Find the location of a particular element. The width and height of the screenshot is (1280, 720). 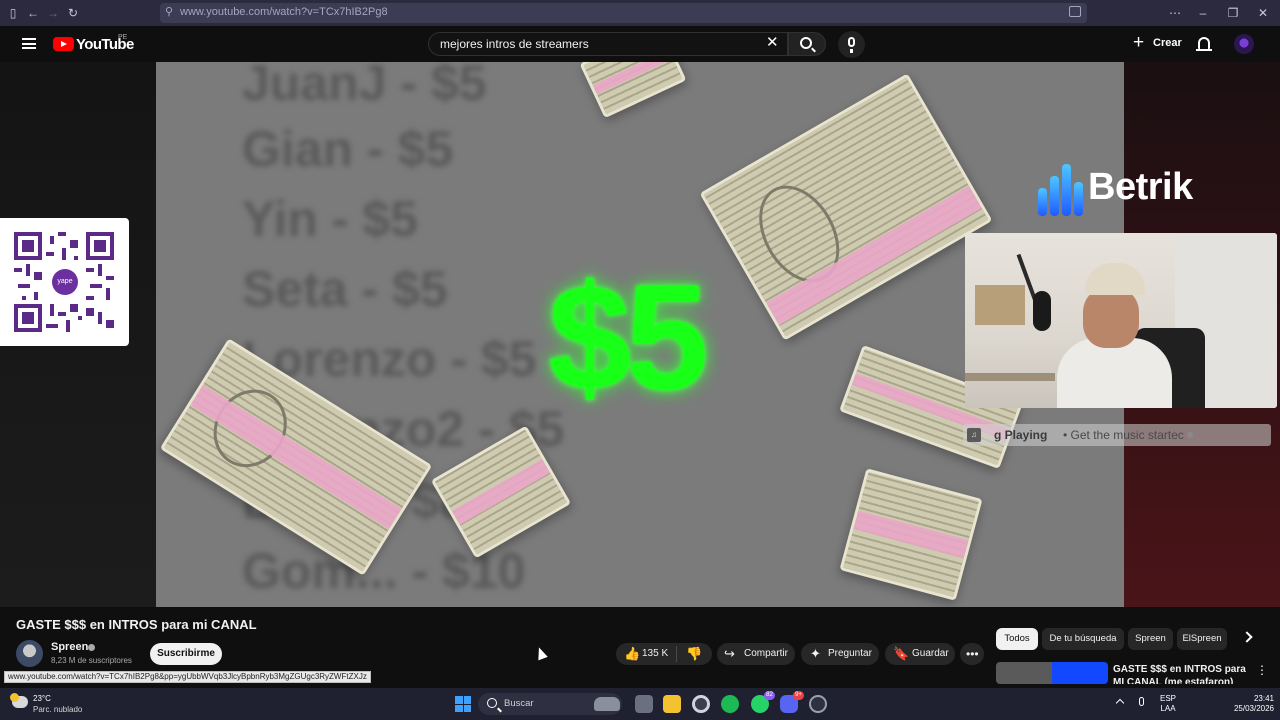

clear-search-icon: ✕ is located at coordinates (772, 43).